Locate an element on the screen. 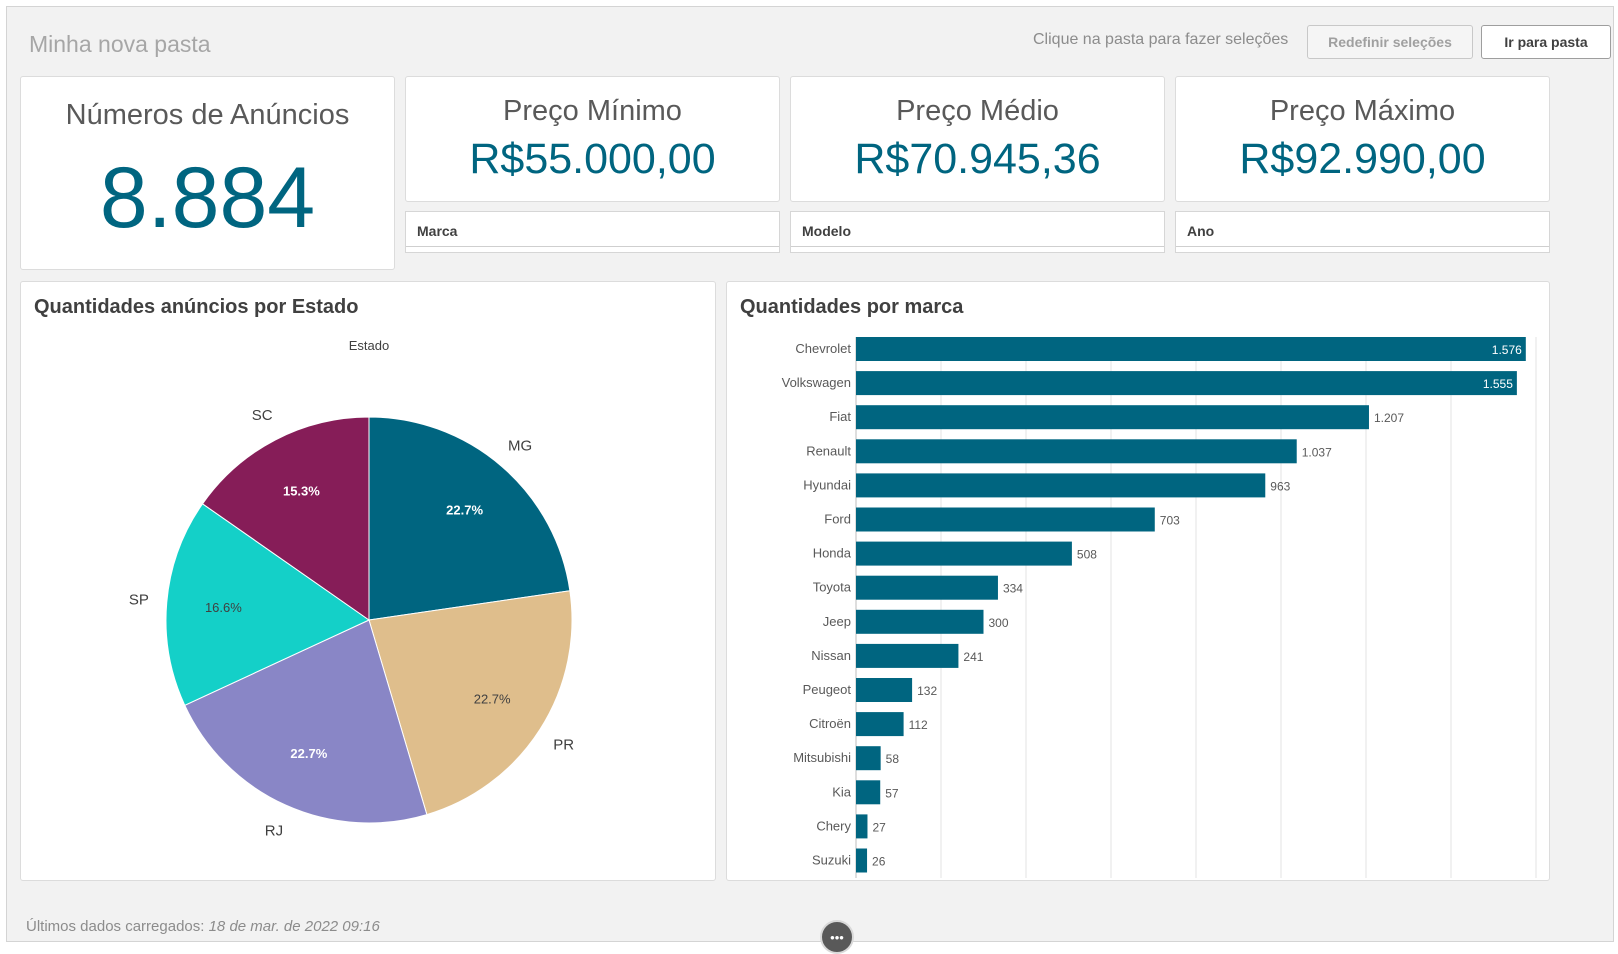  kpi-avg-price-value: R$70.945,36 is located at coordinates (977, 159).